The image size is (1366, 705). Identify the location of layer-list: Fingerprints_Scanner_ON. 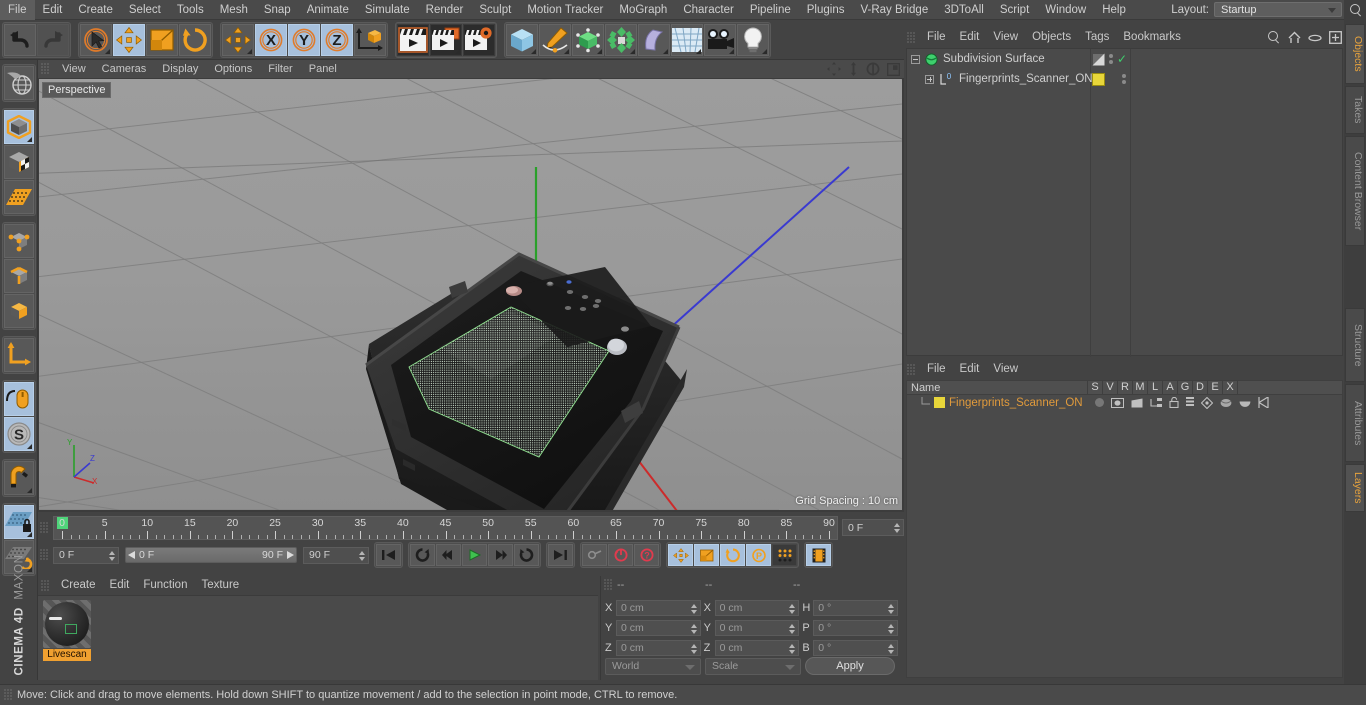
(1124, 536).